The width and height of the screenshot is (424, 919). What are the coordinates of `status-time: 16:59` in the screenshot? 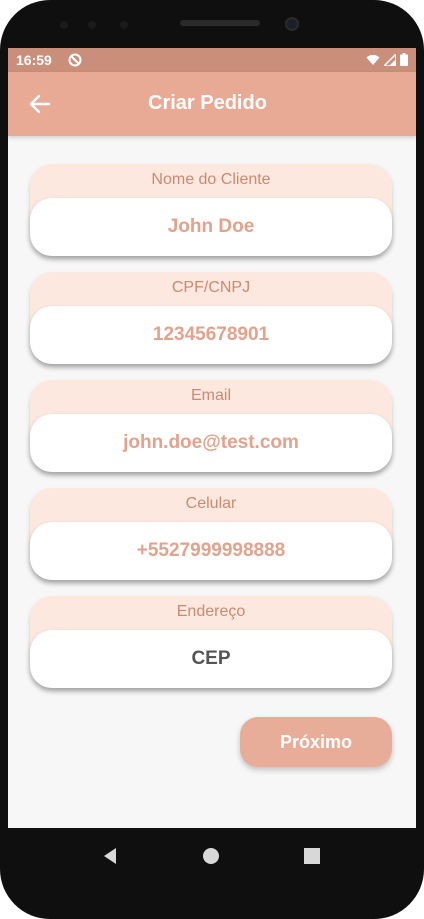 It's located at (34, 60).